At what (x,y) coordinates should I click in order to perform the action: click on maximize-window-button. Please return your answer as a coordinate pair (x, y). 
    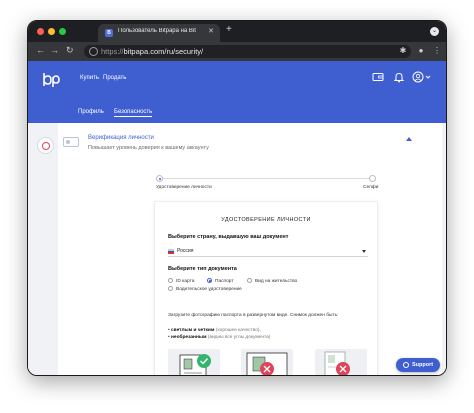
    Looking at the image, I should click on (62, 31).